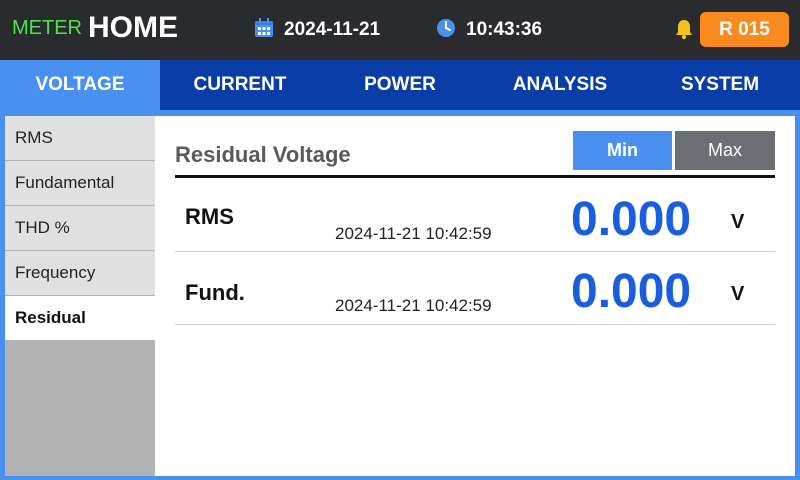  I want to click on row-label: RMS, so click(209, 216).